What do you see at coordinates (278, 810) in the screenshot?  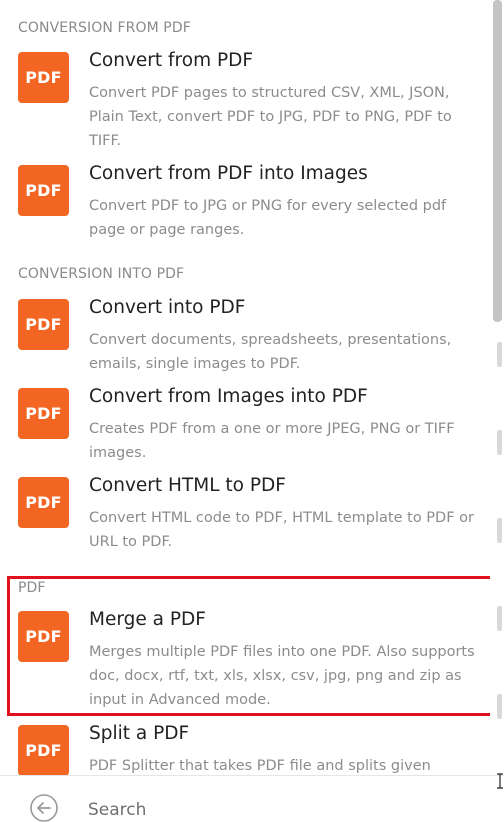 I see `search-input` at bounding box center [278, 810].